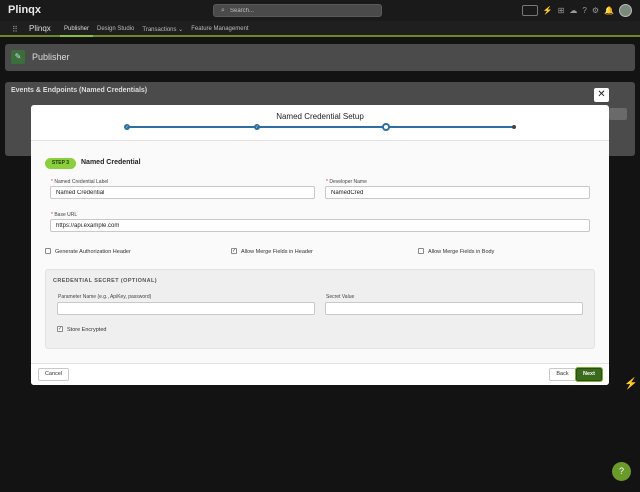  Describe the element at coordinates (320, 374) in the screenshot. I see `modal-footer: Cancel Back Next` at that location.